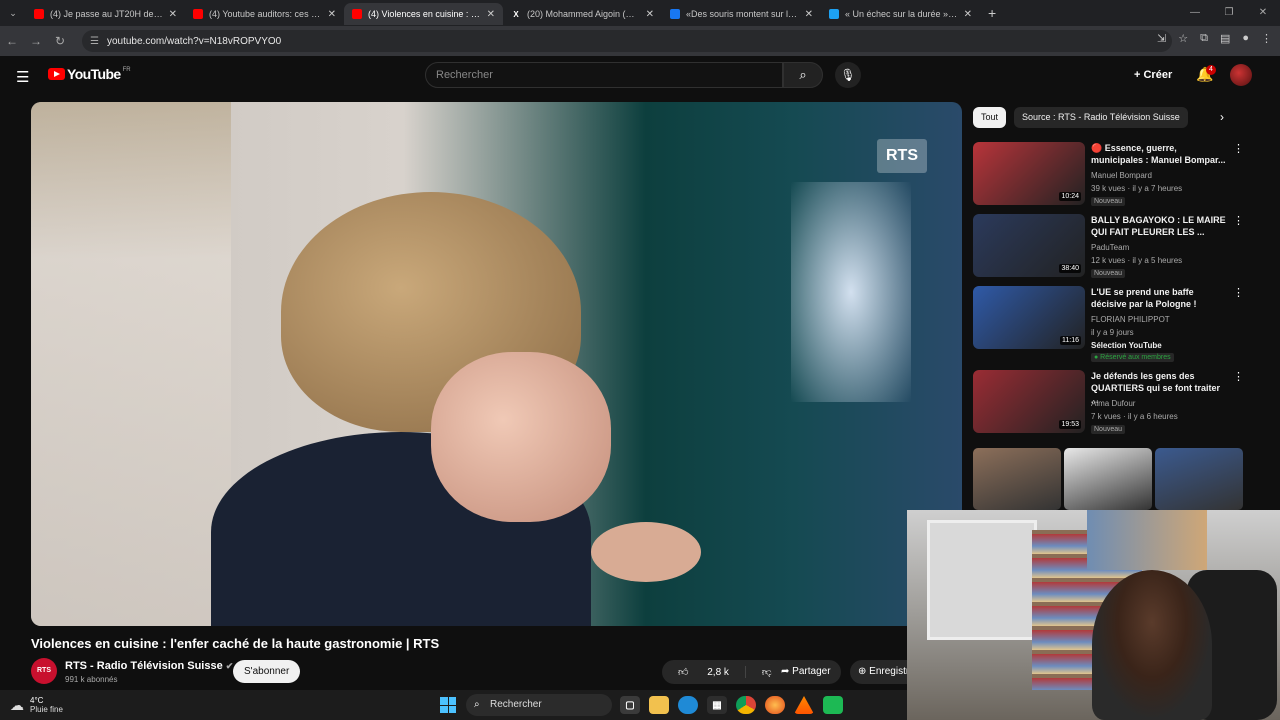  Describe the element at coordinates (12, 41) in the screenshot. I see `back-icon: ←` at that location.